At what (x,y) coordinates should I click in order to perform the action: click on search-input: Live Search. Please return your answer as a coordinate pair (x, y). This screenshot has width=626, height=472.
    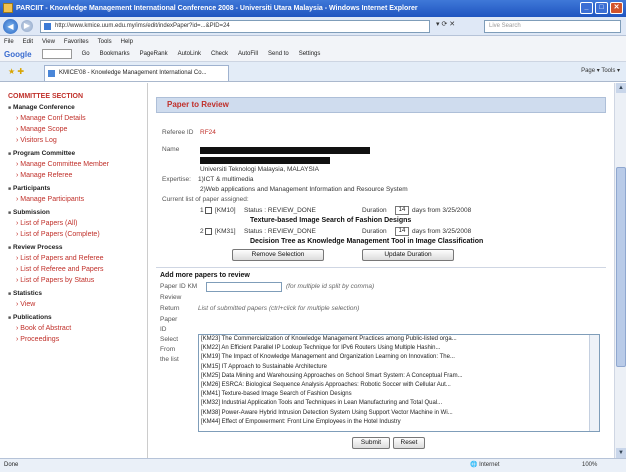
    Looking at the image, I should click on (552, 26).